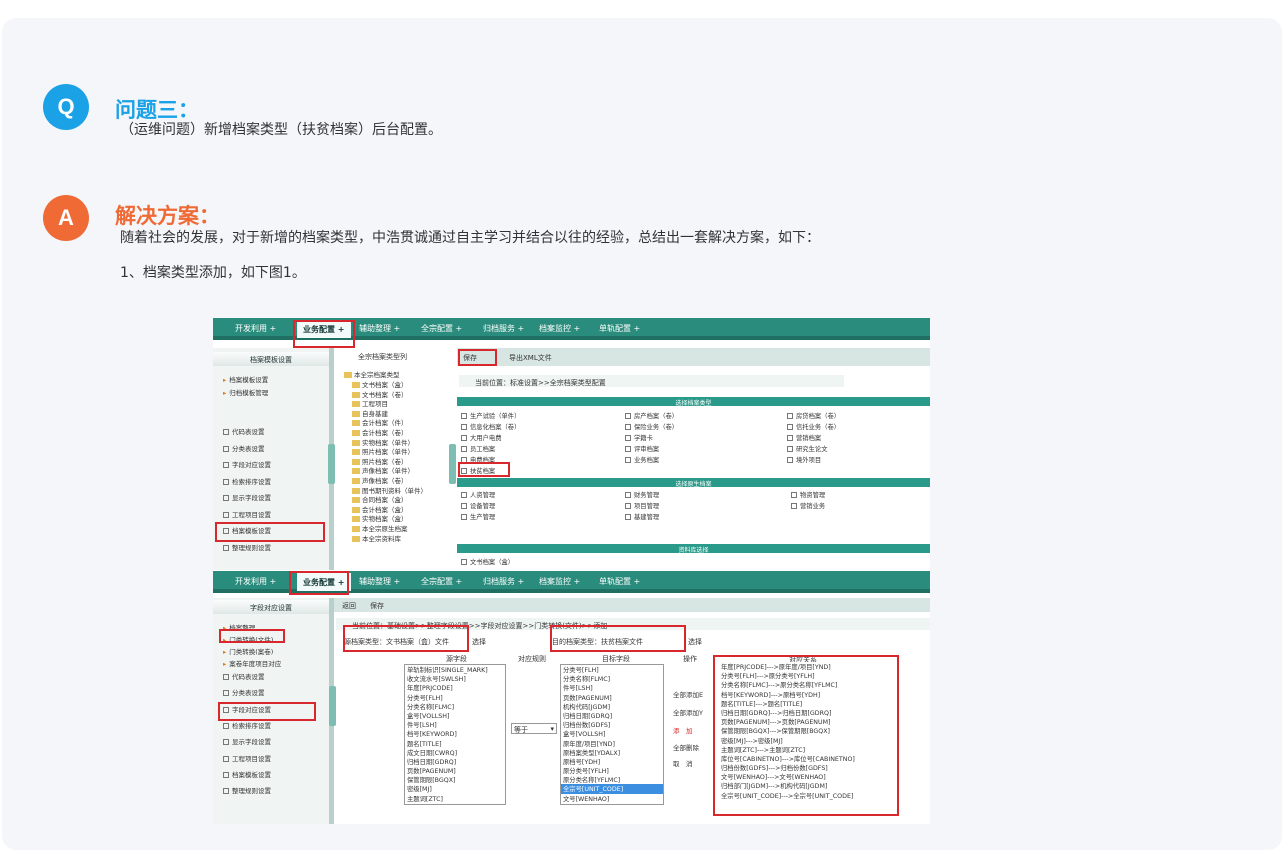 Image resolution: width=1284 pixels, height=850 pixels. I want to click on left-menu-item: 显示字段设置, so click(247, 497).